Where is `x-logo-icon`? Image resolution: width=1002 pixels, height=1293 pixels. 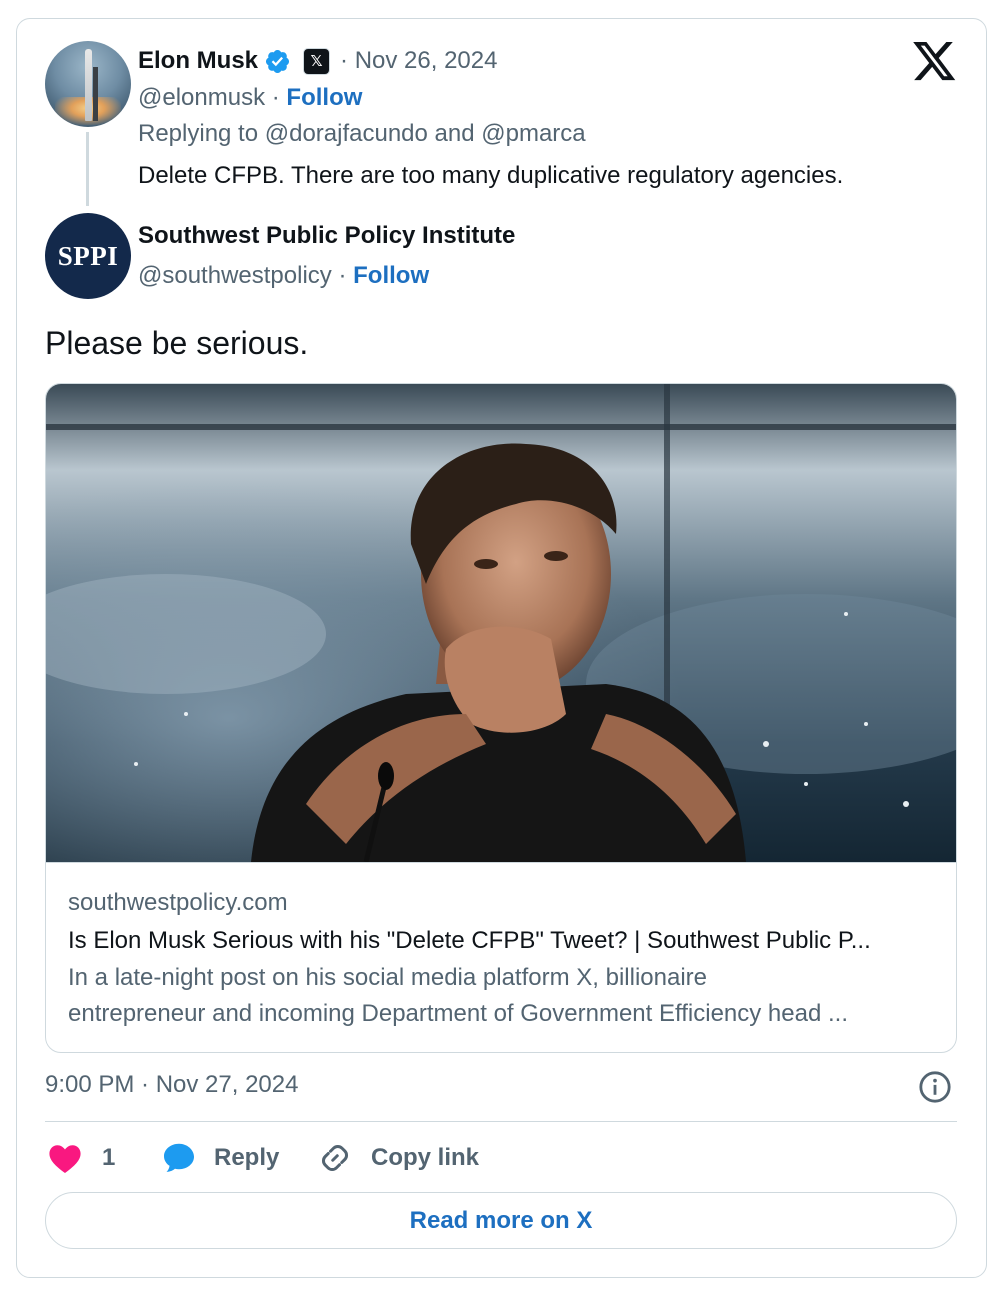 x-logo-icon is located at coordinates (935, 62).